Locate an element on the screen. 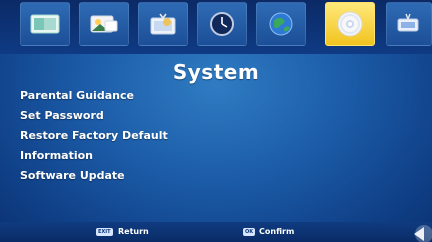  clock-icon is located at coordinates (222, 24).